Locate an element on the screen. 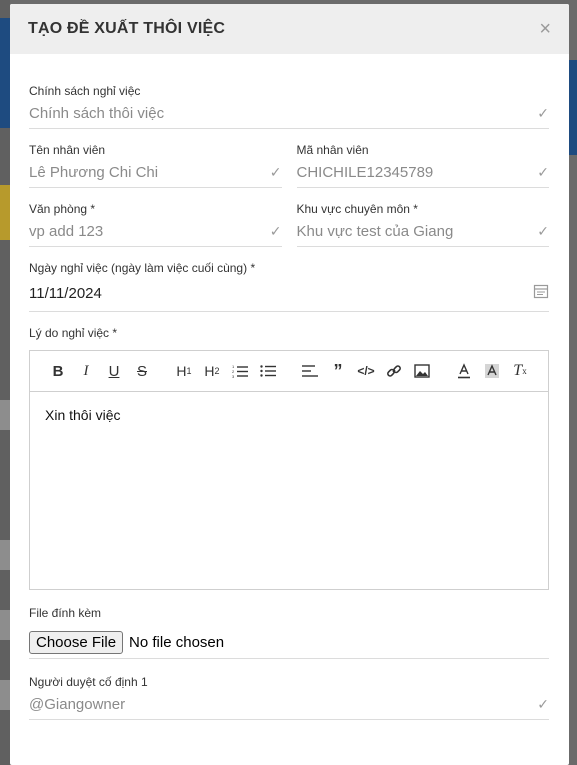 The height and width of the screenshot is (765, 577). policy-value: Chính sách thôi việc is located at coordinates (97, 113).